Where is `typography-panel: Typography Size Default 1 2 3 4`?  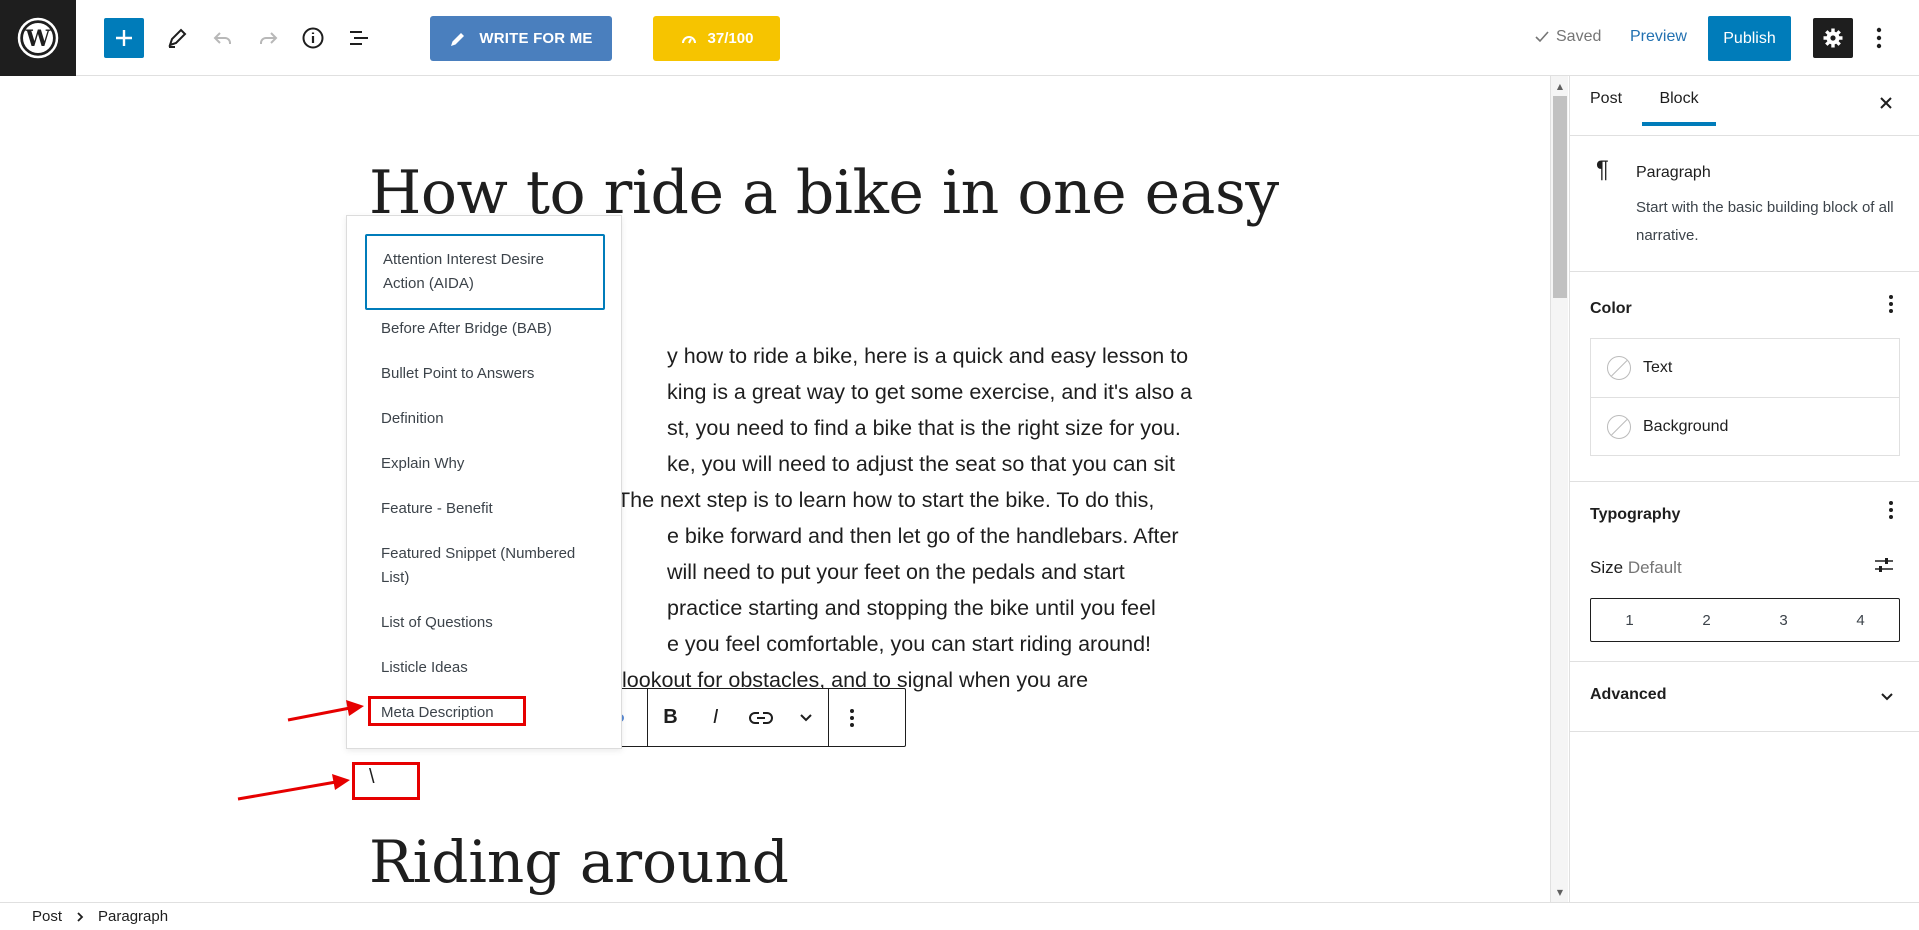
typography-panel: Typography Size Default 1 2 3 4 is located at coordinates (1744, 572).